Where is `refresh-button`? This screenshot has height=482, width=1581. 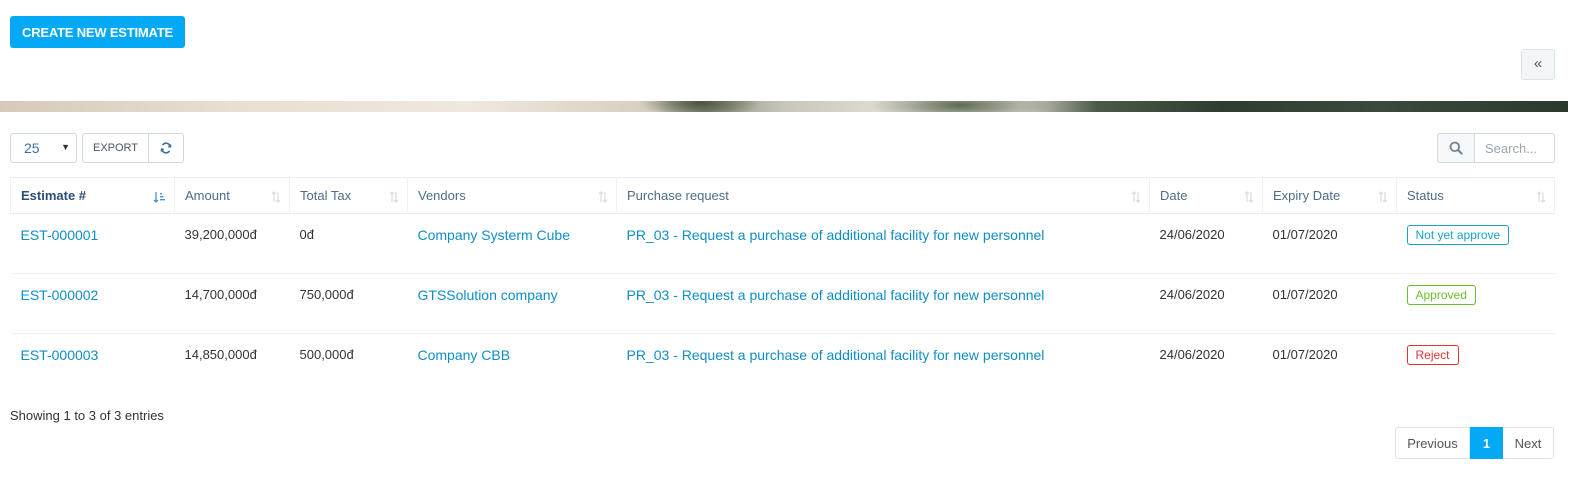 refresh-button is located at coordinates (166, 148).